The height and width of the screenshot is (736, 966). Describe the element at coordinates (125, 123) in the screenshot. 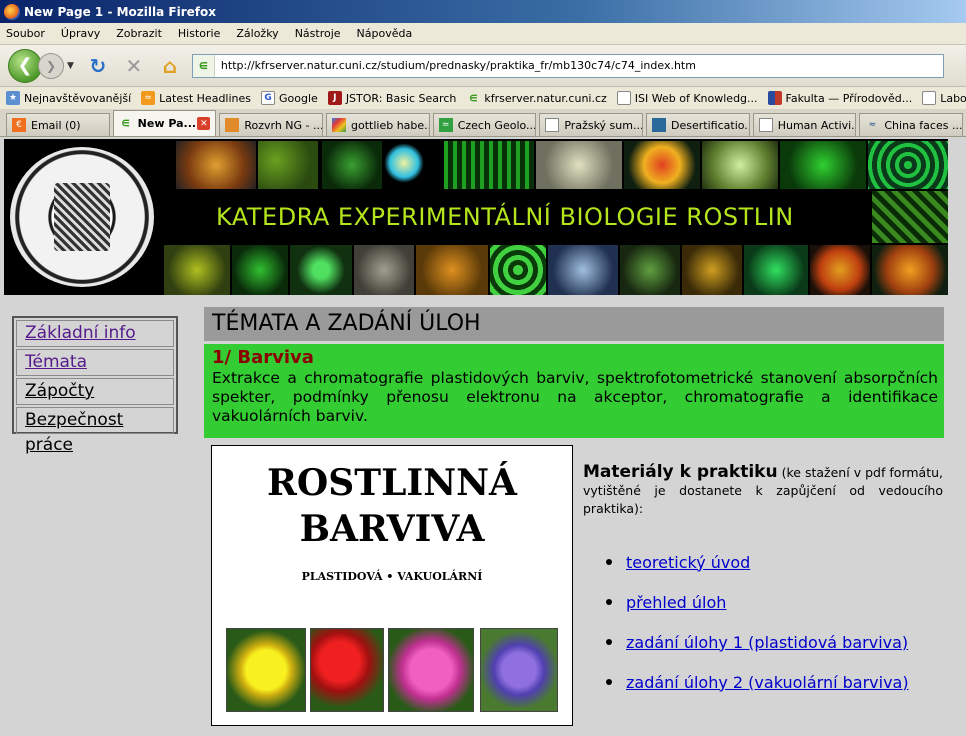

I see `site-icon: ∊` at that location.